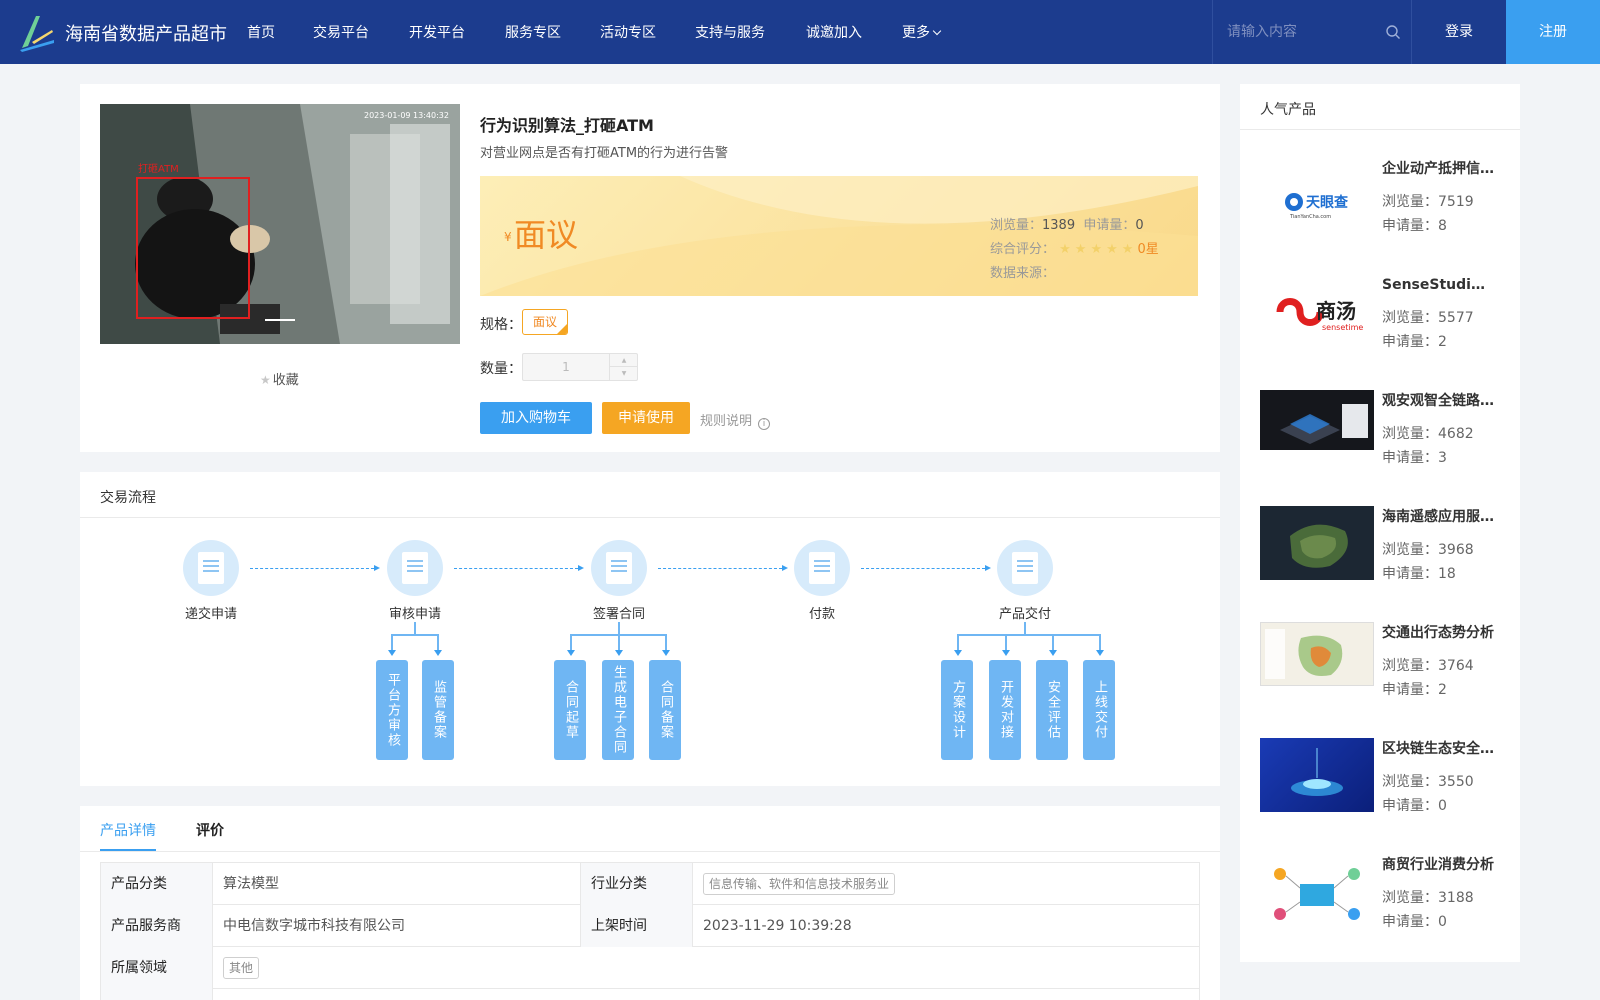 Image resolution: width=1600 pixels, height=1000 pixels. Describe the element at coordinates (210, 614) in the screenshot. I see `step-label: 递交申请` at that location.